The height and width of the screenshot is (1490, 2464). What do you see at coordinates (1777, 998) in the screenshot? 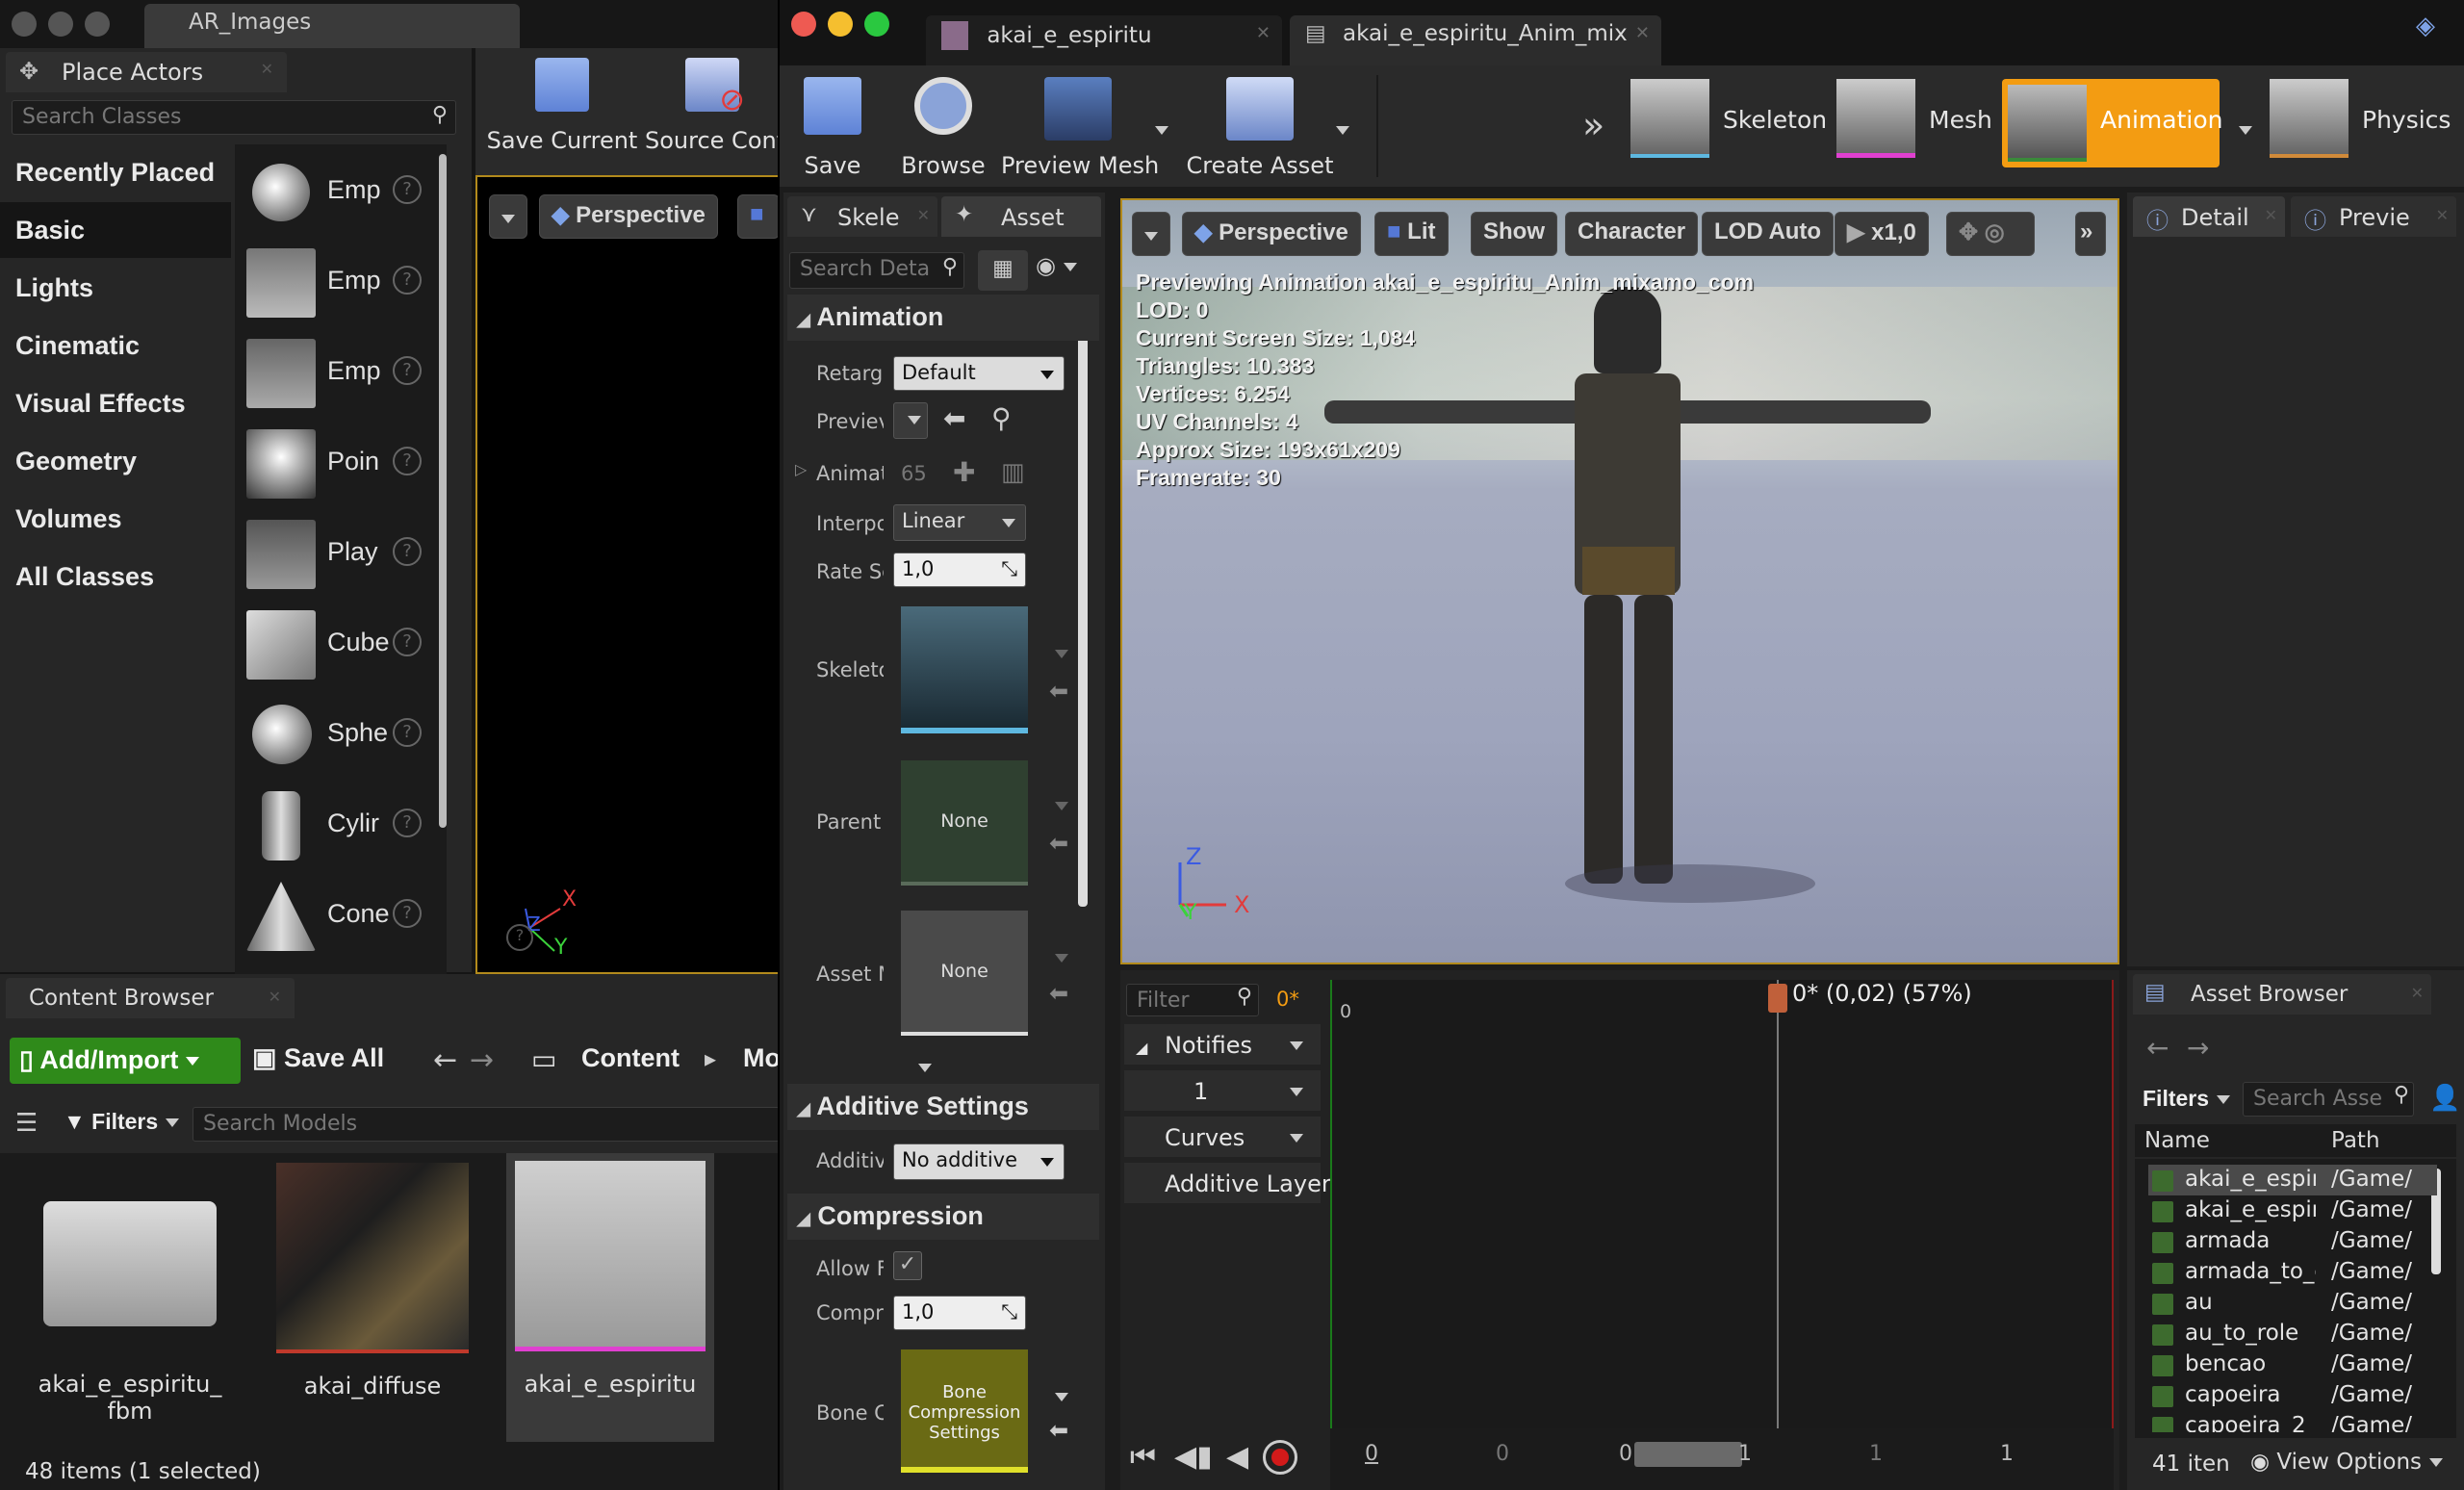
I see `playhead-handle` at bounding box center [1777, 998].